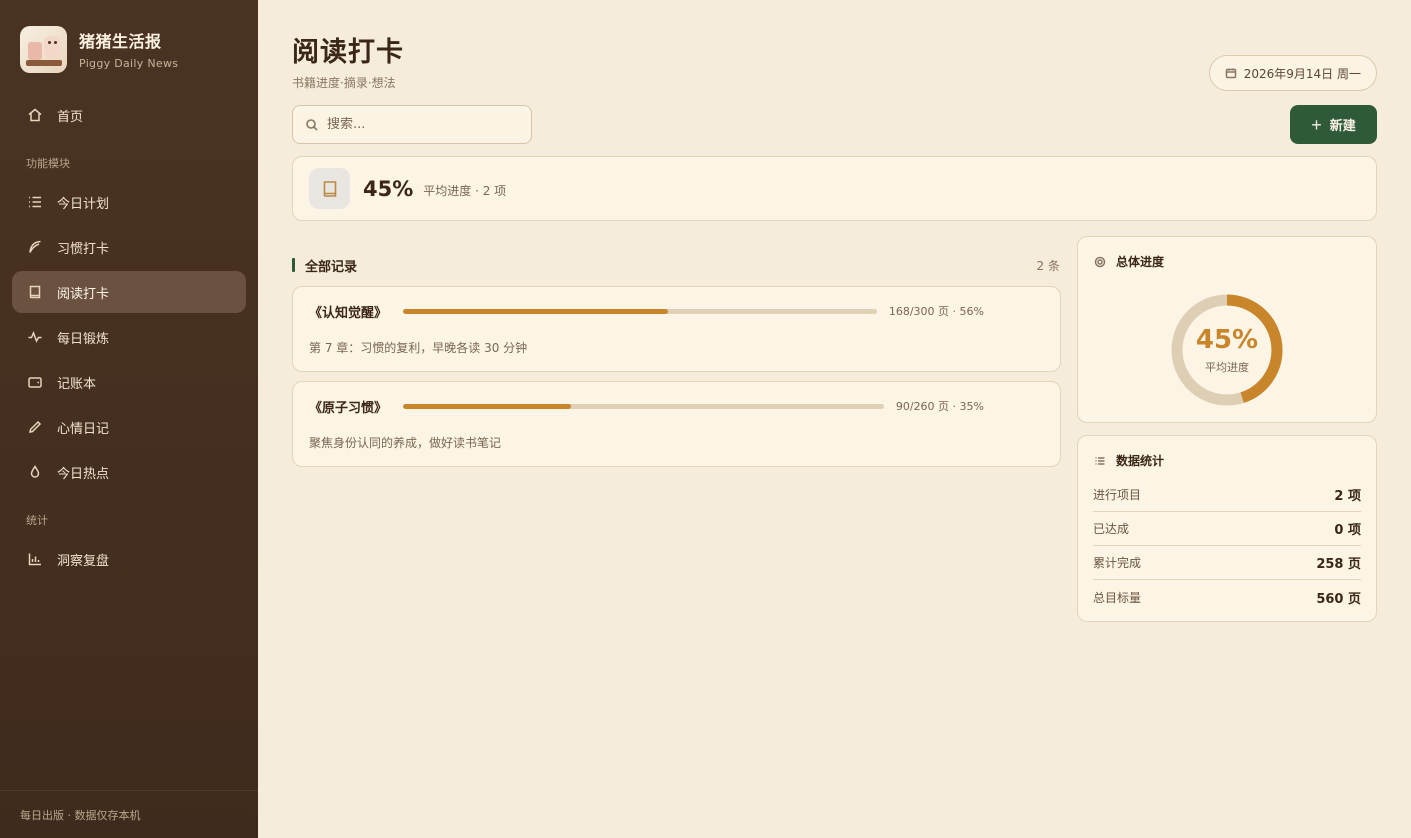 This screenshot has width=1411, height=838. Describe the element at coordinates (129, 382) in the screenshot. I see `sidebar-item-ledger: 记账本` at that location.